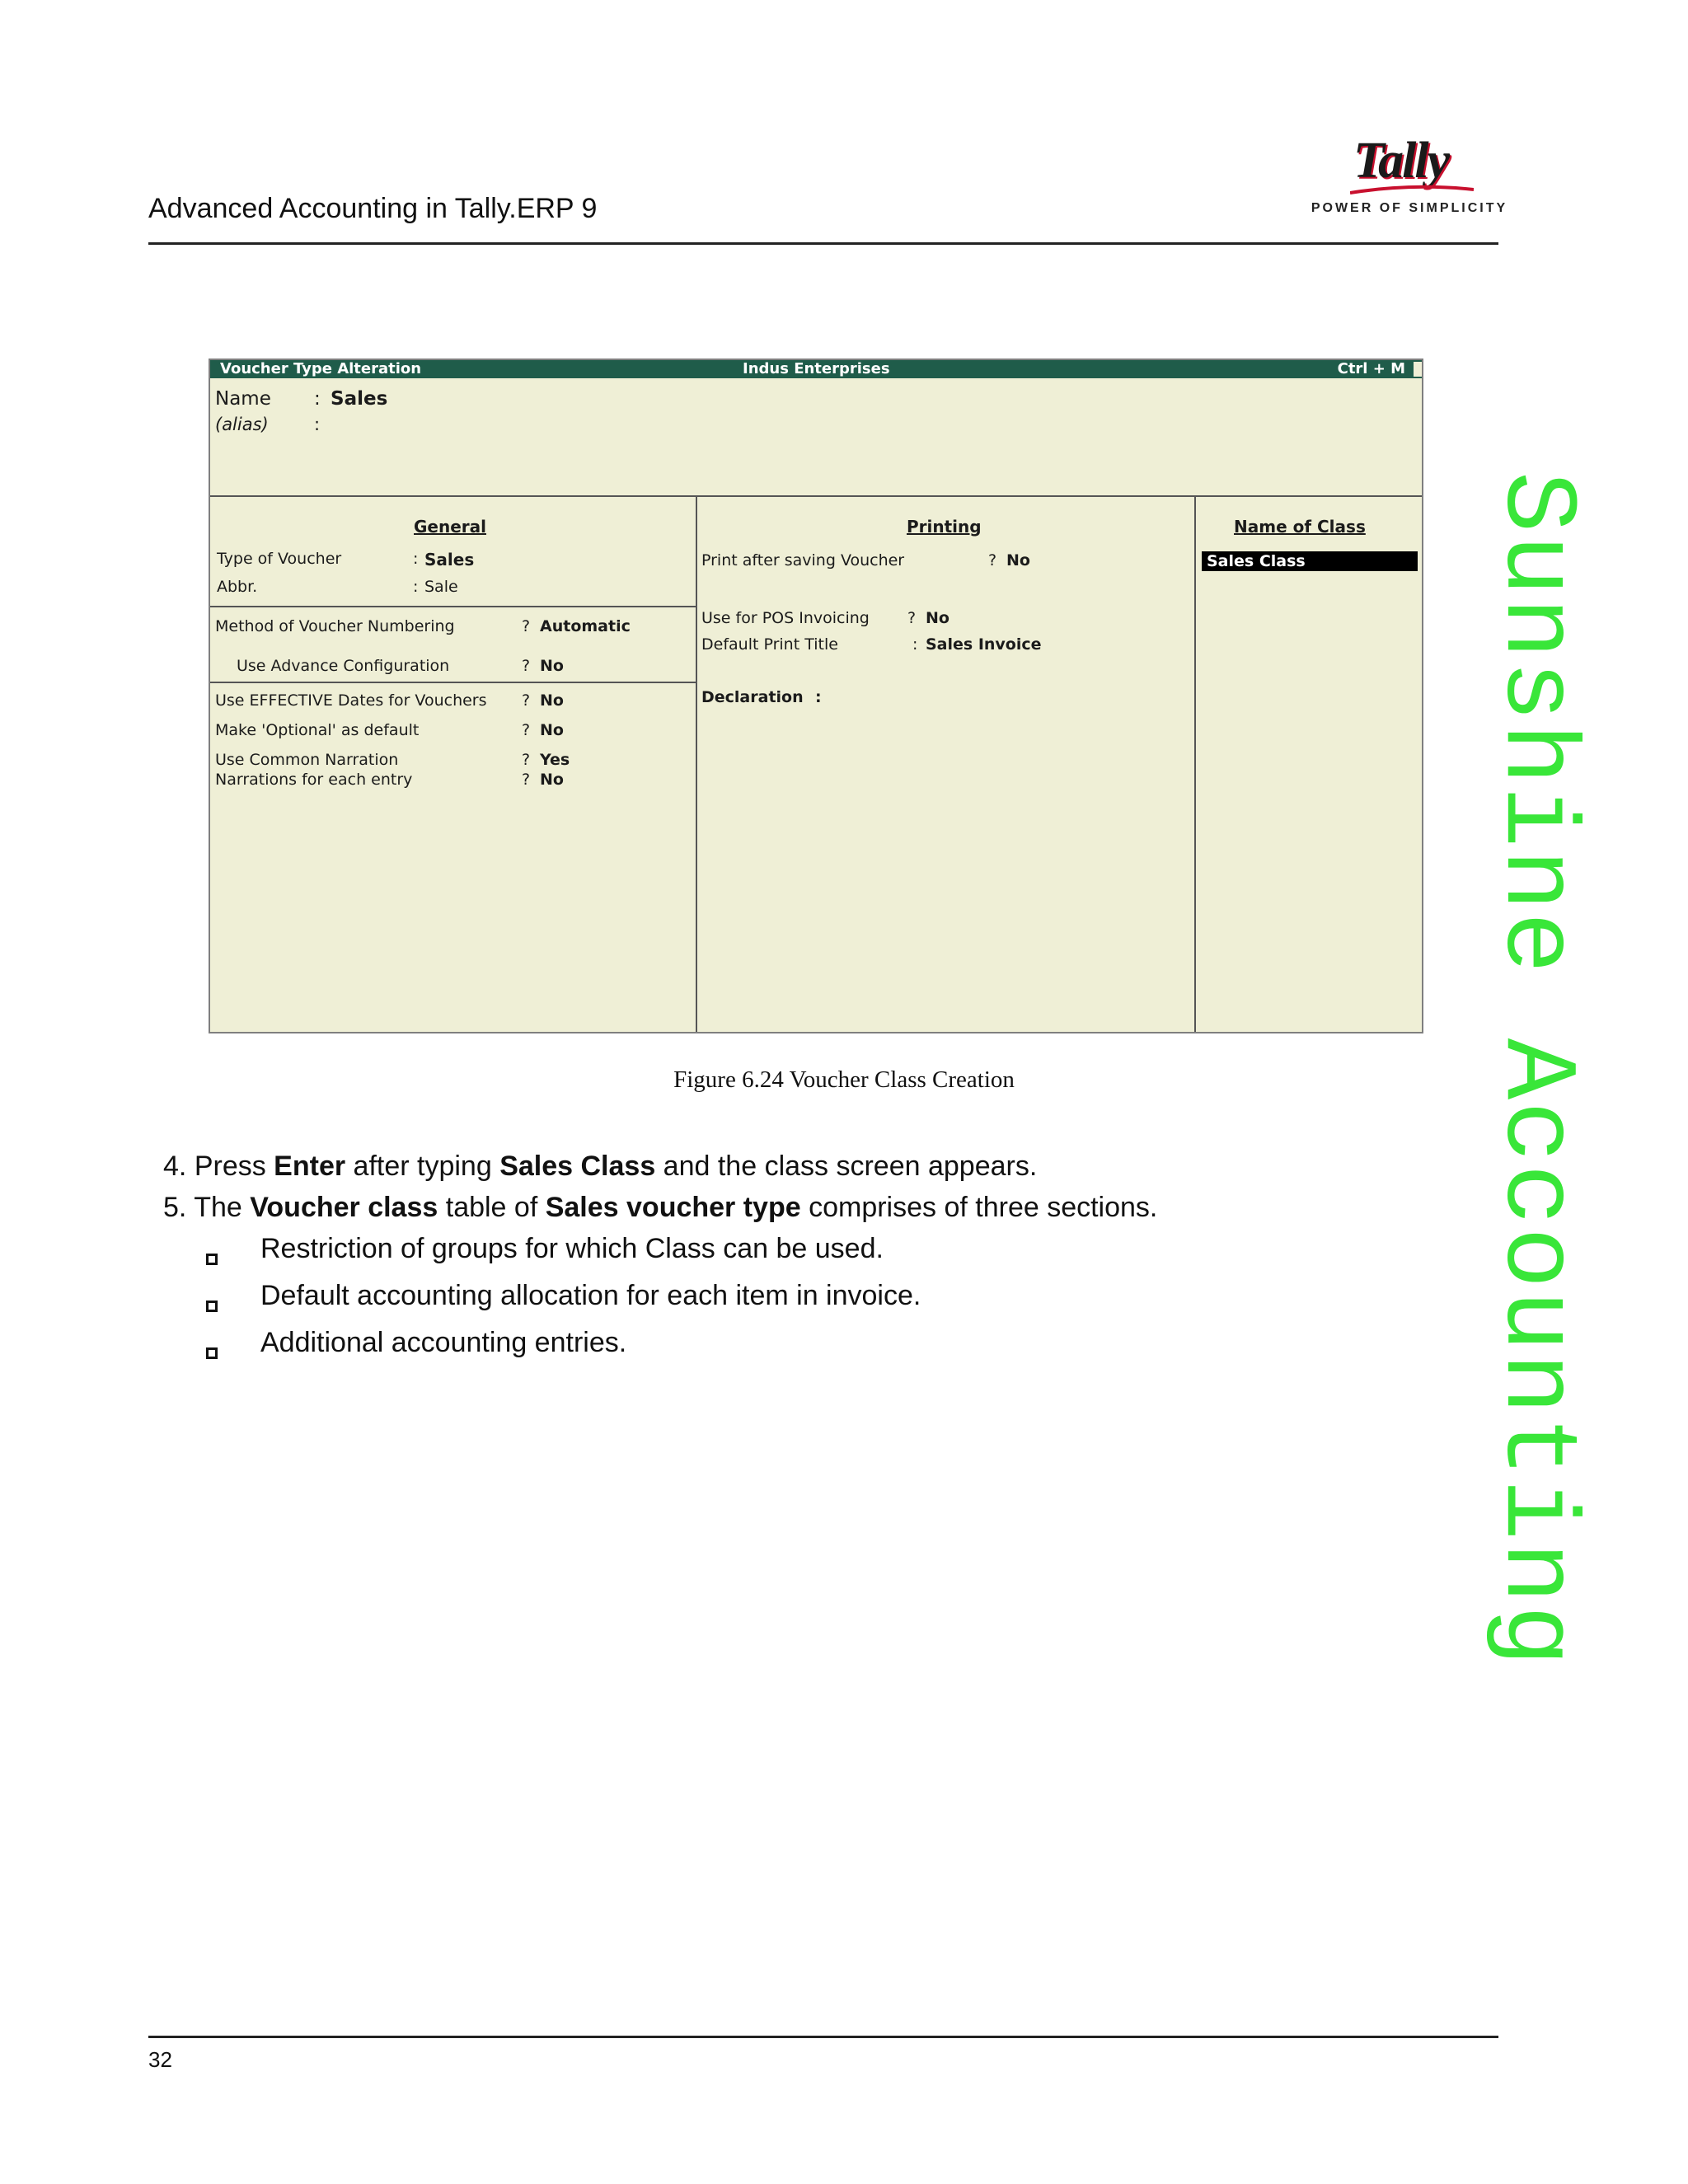  What do you see at coordinates (552, 780) in the screenshot?
I see `narrations-each-value: No` at bounding box center [552, 780].